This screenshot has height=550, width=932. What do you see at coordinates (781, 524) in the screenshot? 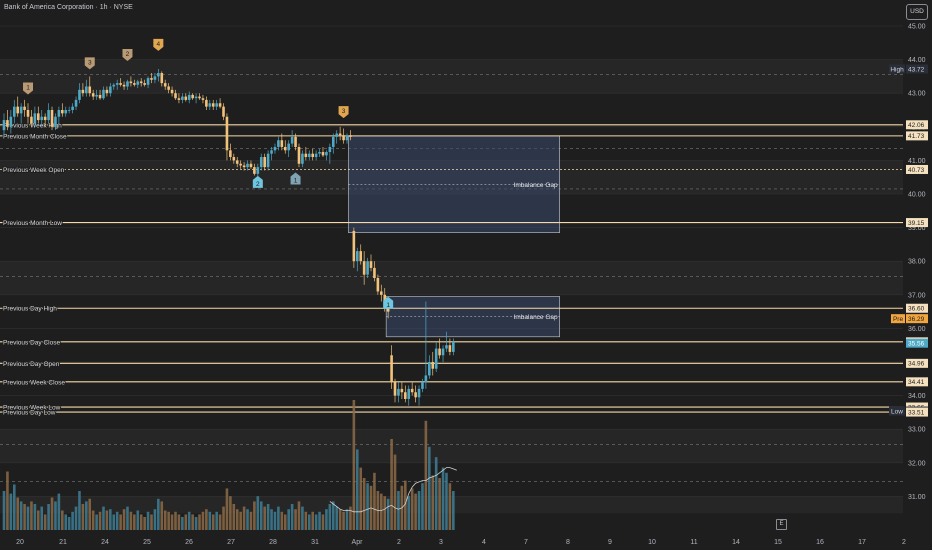
I see `earnings-calendar-icon: E` at bounding box center [781, 524].